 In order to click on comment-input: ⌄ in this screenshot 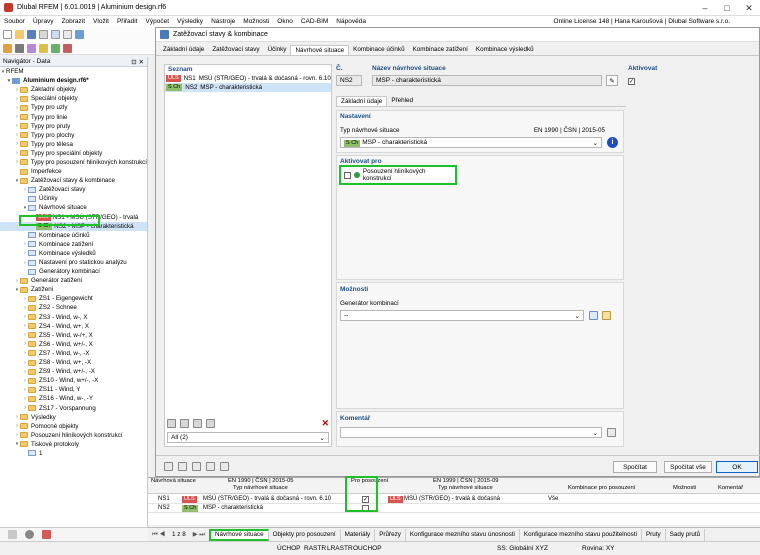, I will do `click(471, 432)`.